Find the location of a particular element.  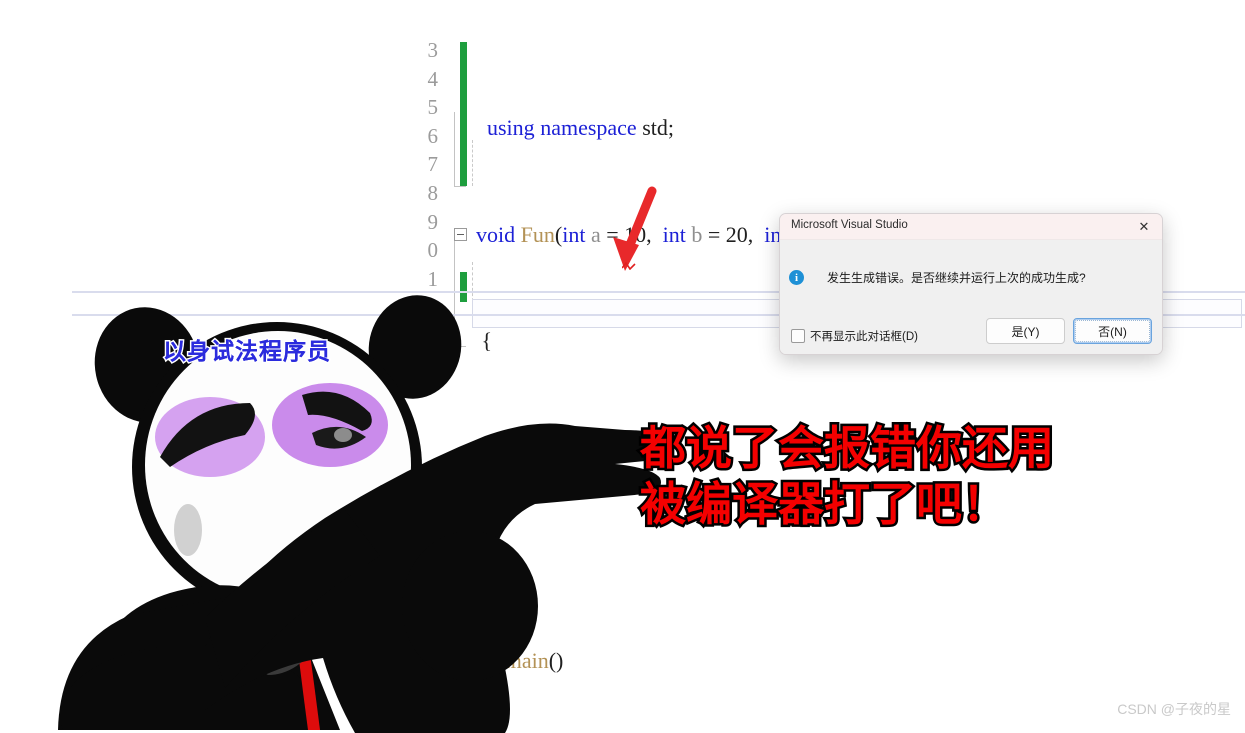

line-number: 3 is located at coordinates (433, 50).